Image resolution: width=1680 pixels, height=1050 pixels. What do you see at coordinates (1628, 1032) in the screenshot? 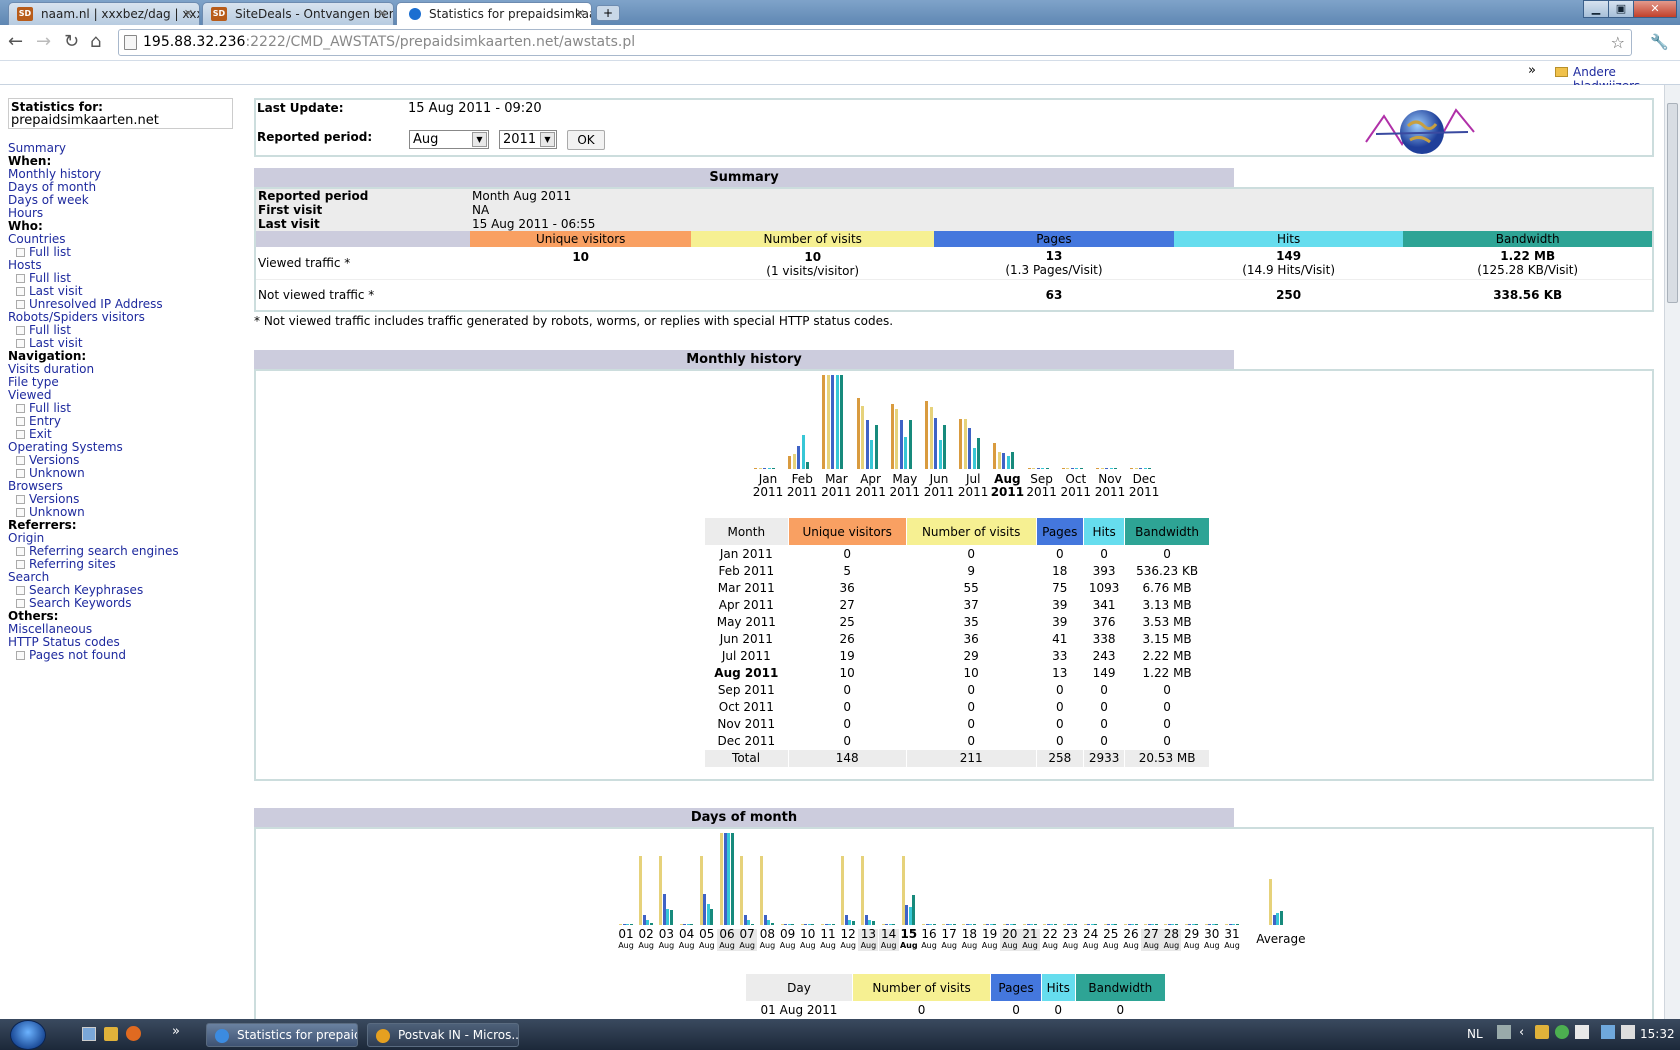
I see `tray-volume-icon` at bounding box center [1628, 1032].